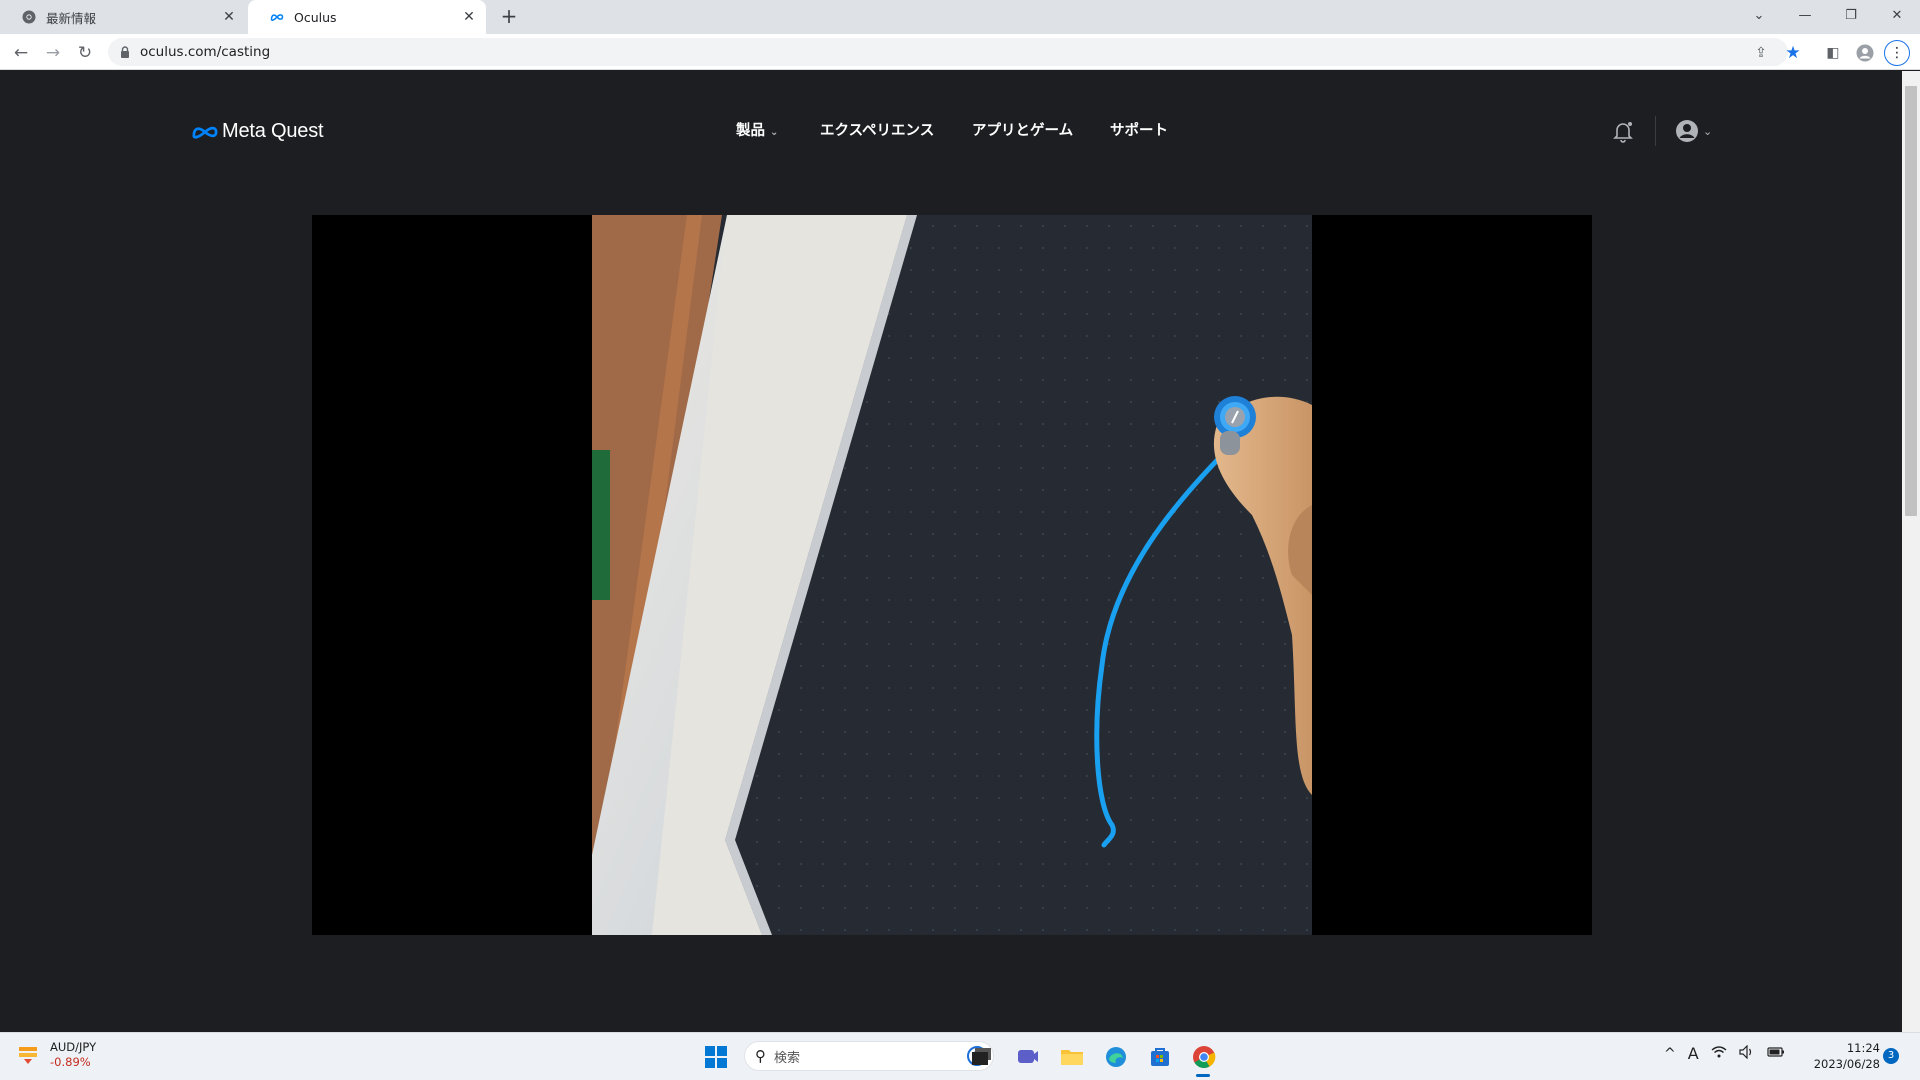  I want to click on ticker-change: -0.89%, so click(70, 1062).